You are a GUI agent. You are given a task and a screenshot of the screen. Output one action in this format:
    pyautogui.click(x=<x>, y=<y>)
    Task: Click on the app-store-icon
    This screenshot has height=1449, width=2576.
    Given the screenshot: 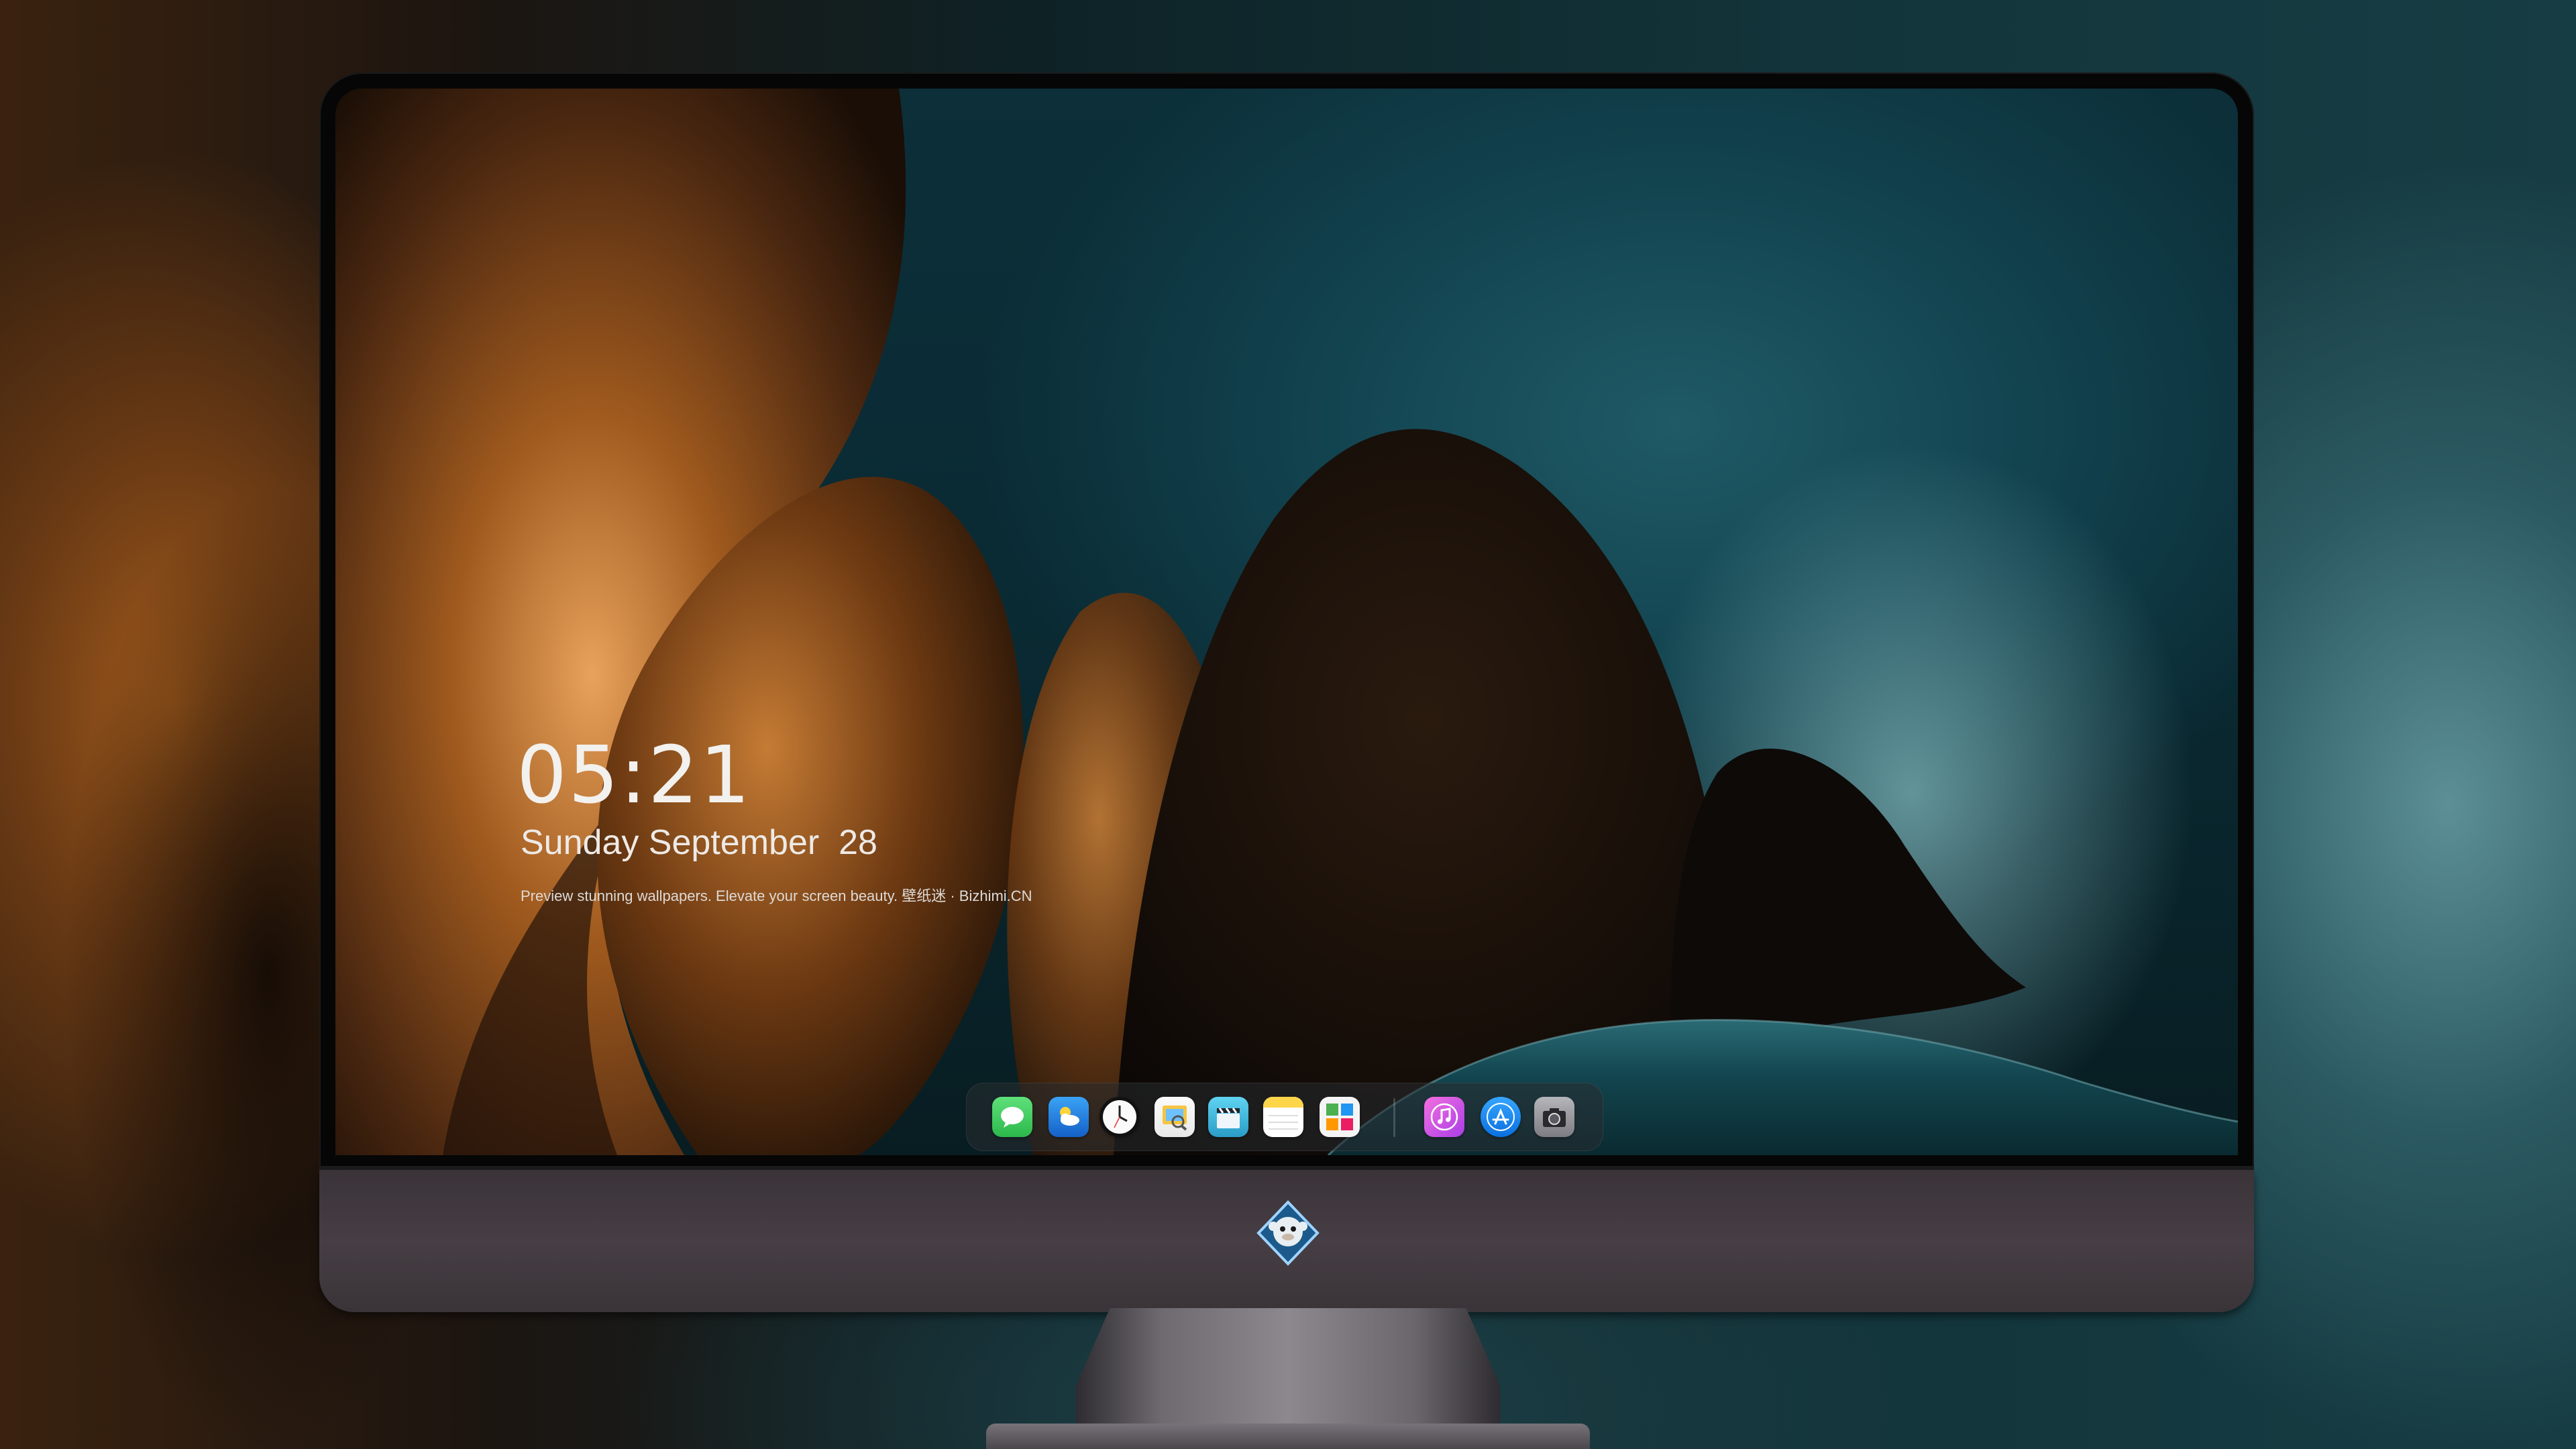 What is the action you would take?
    pyautogui.click(x=1501, y=1117)
    